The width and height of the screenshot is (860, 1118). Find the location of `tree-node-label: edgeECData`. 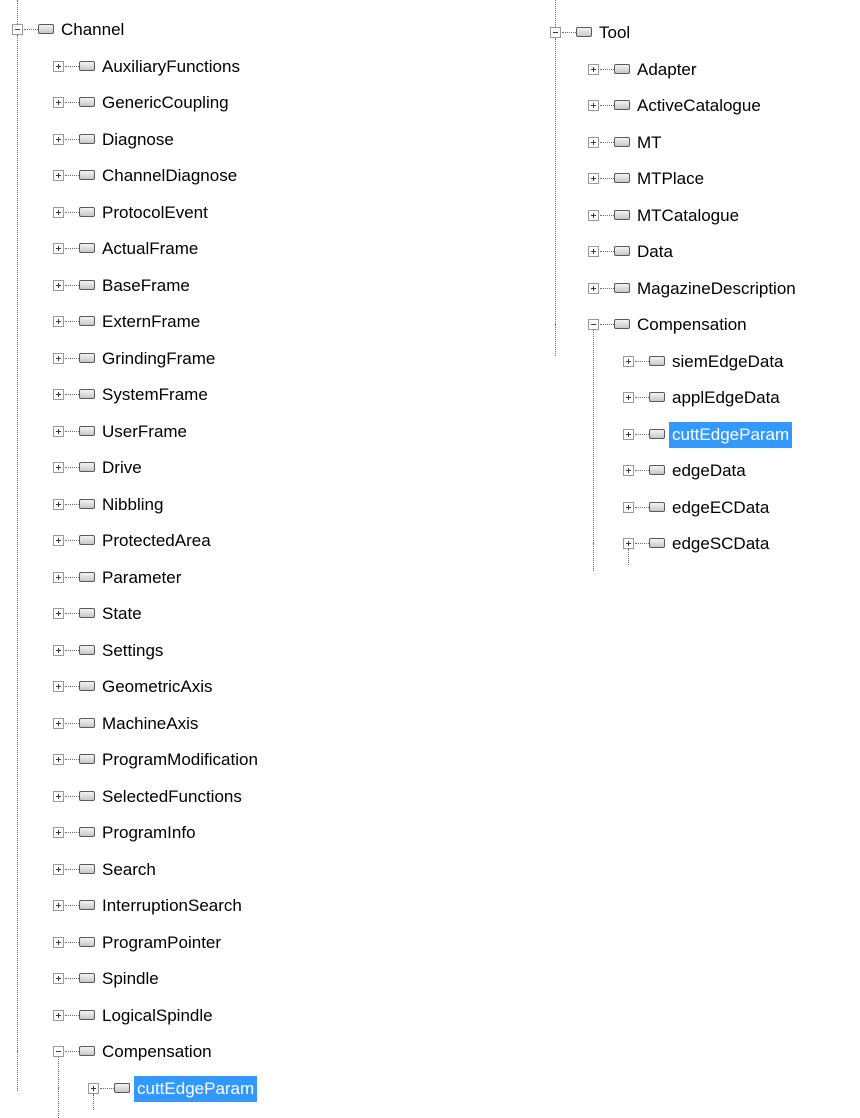

tree-node-label: edgeECData is located at coordinates (720, 508).